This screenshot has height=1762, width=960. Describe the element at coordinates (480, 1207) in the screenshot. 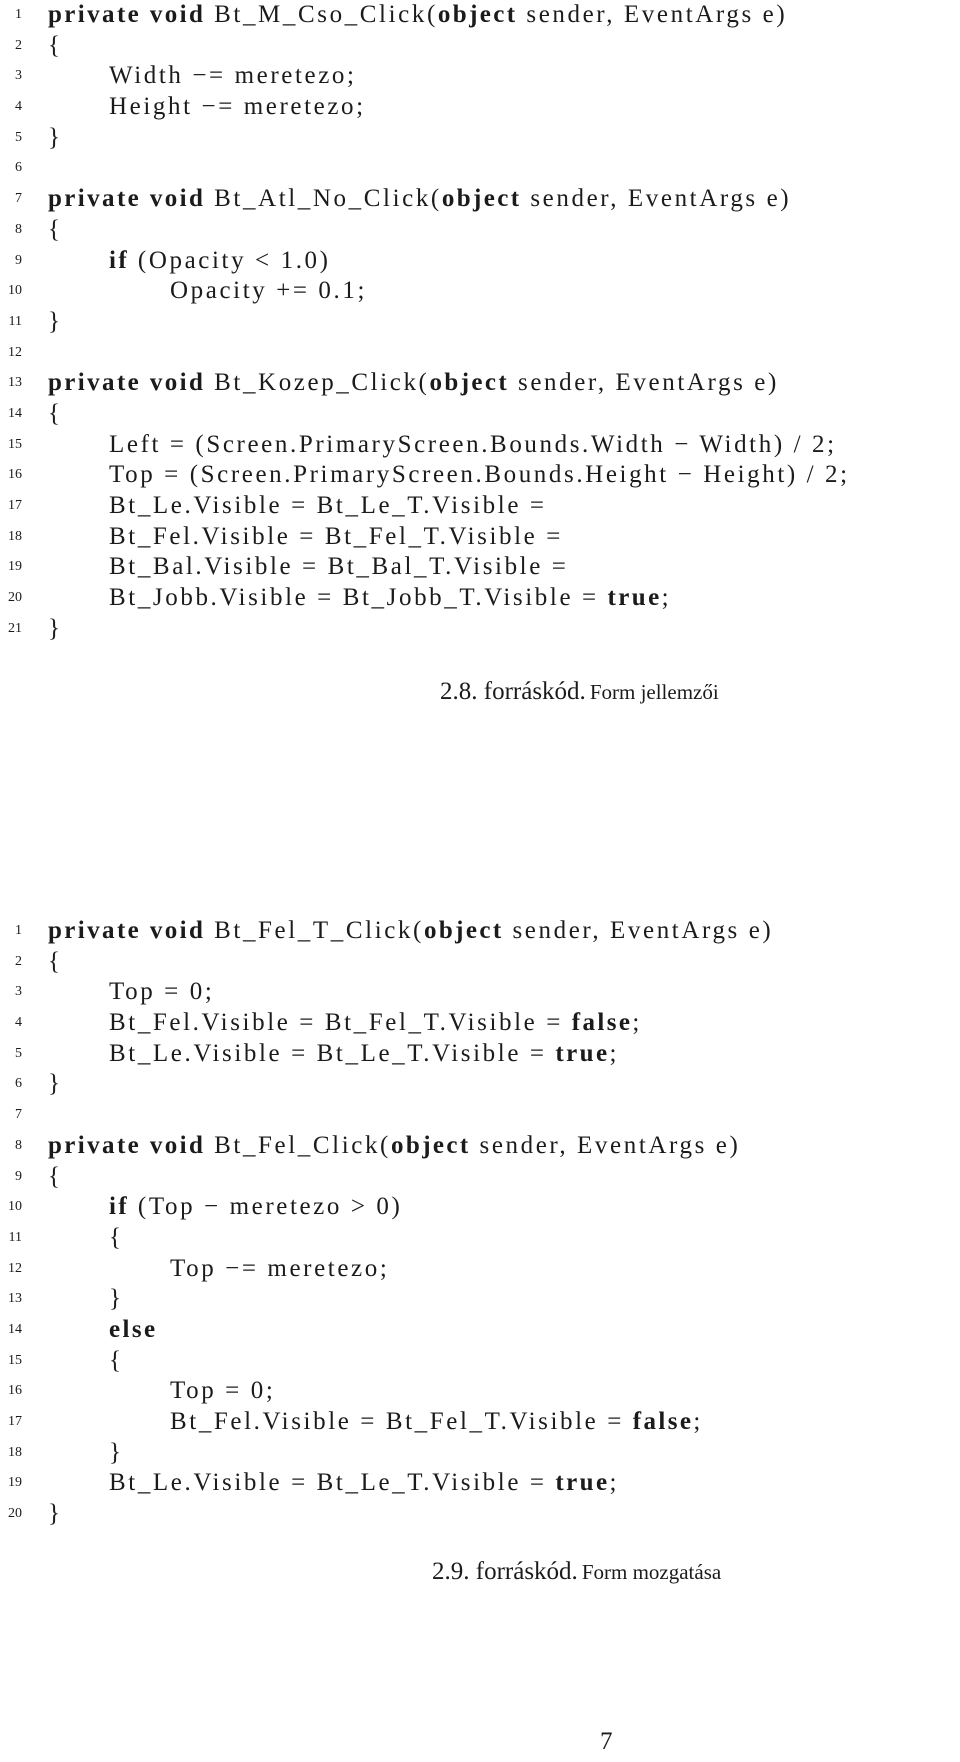

I see `code-line: 10 if (Top − meretezo > 0)` at that location.